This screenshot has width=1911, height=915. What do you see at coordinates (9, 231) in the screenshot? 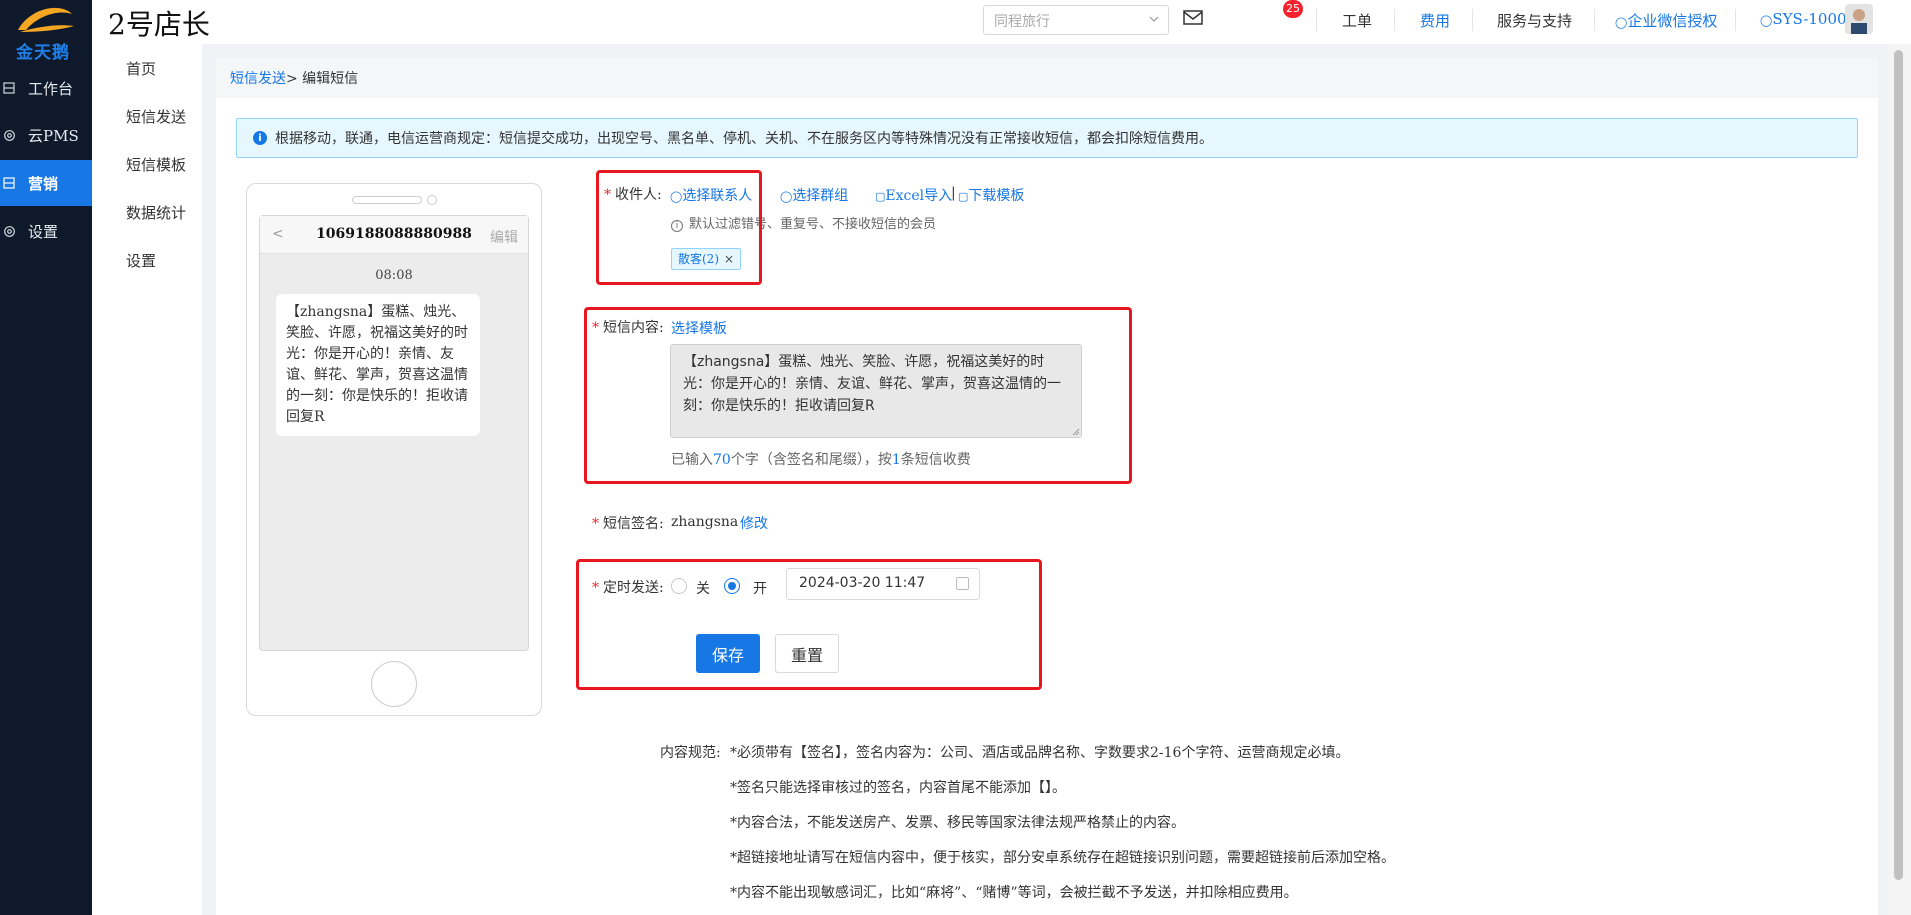
I see `settings-icon` at bounding box center [9, 231].